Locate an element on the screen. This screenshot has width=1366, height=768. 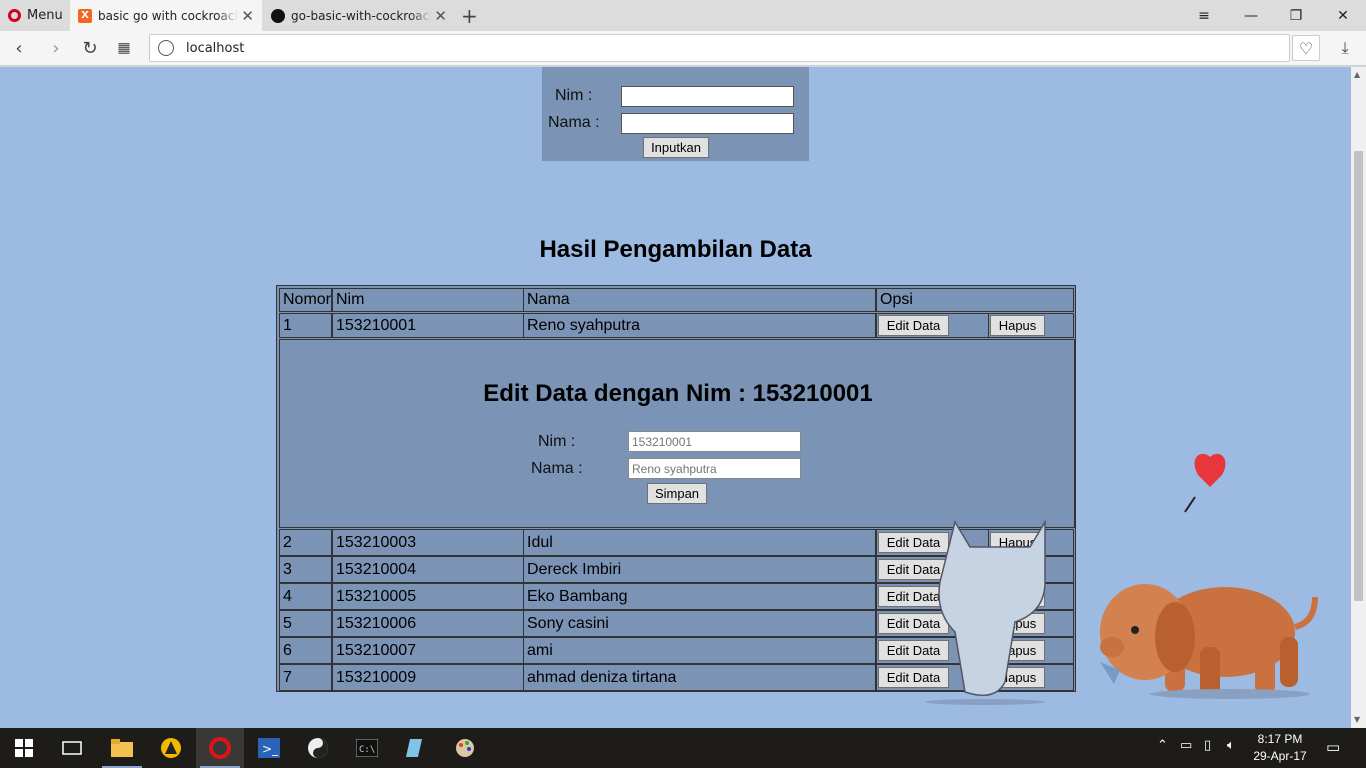
row-1-edit-cell: Edit Data is located at coordinates (932, 325).